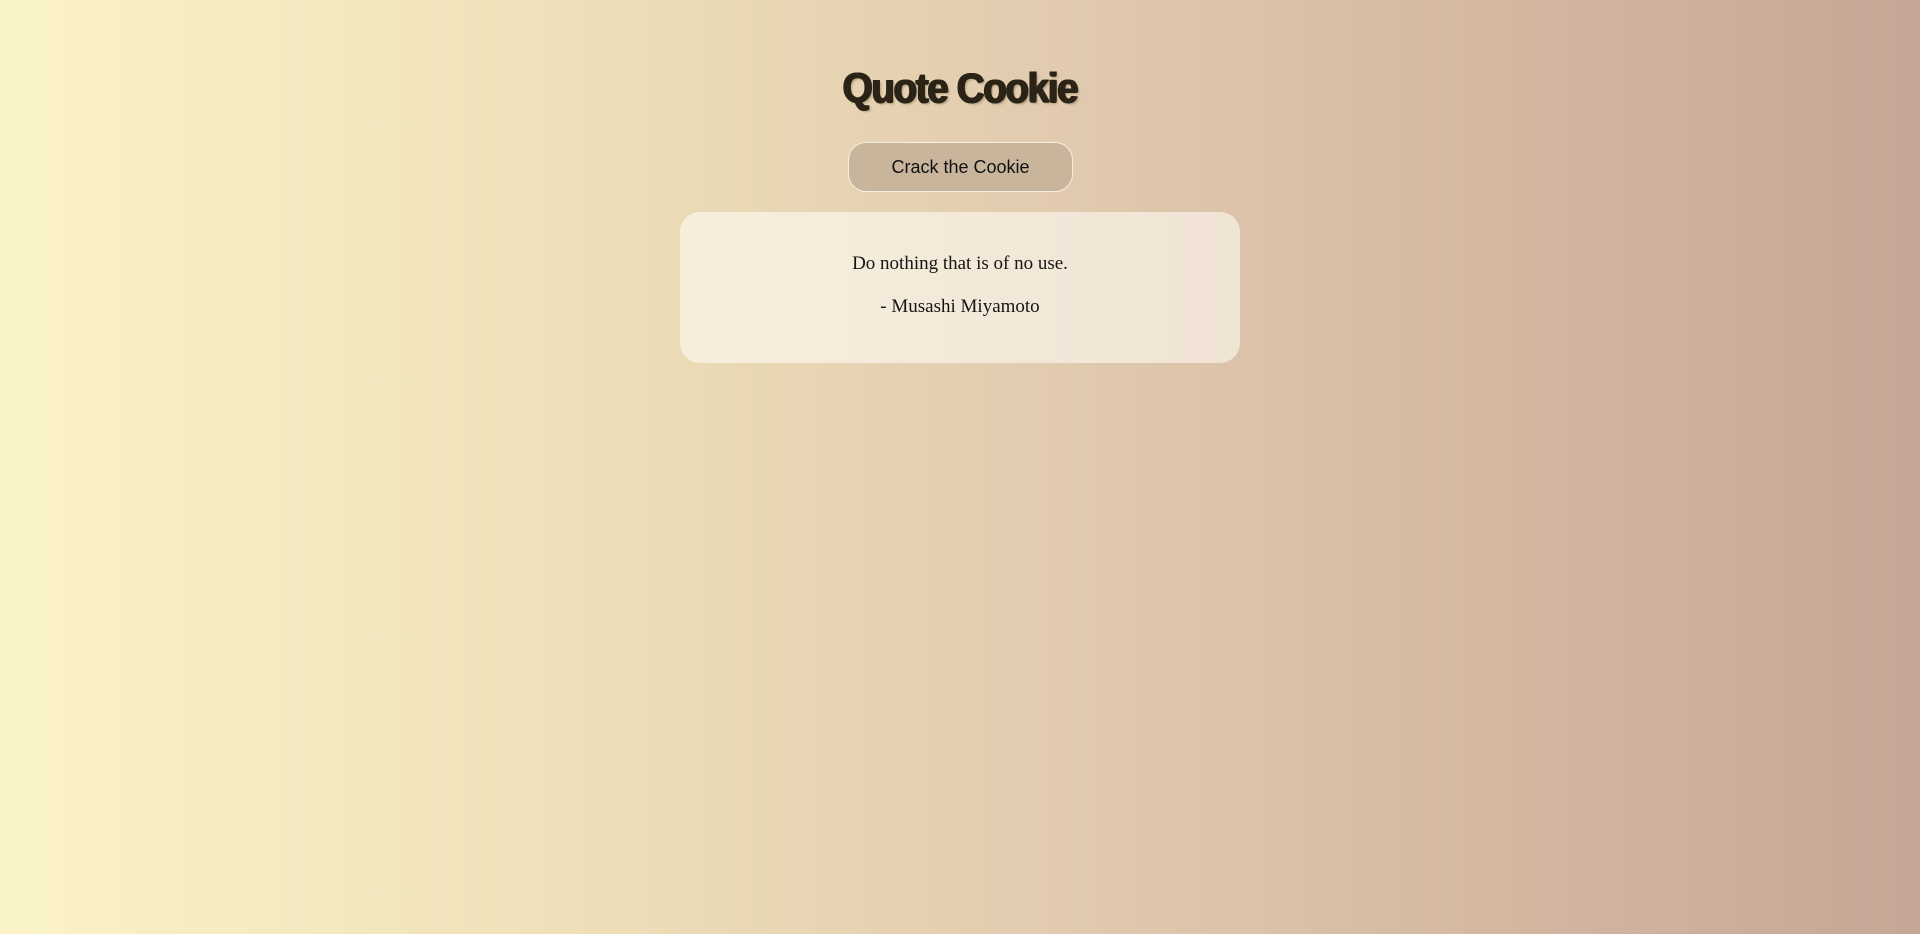 This screenshot has width=1920, height=934. I want to click on quote-text: Do nothing that is of no use., so click(960, 263).